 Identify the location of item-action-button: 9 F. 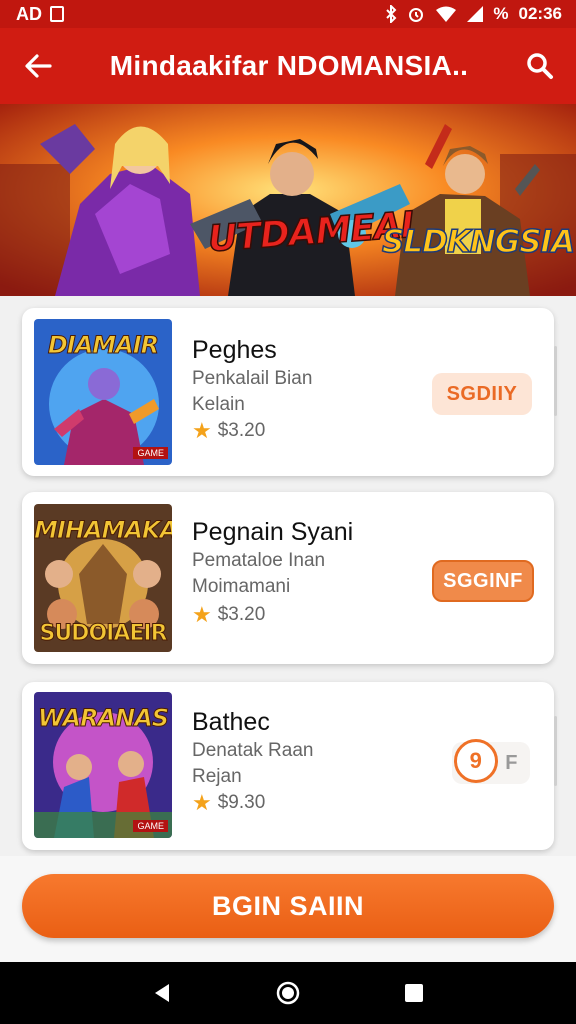
(491, 761).